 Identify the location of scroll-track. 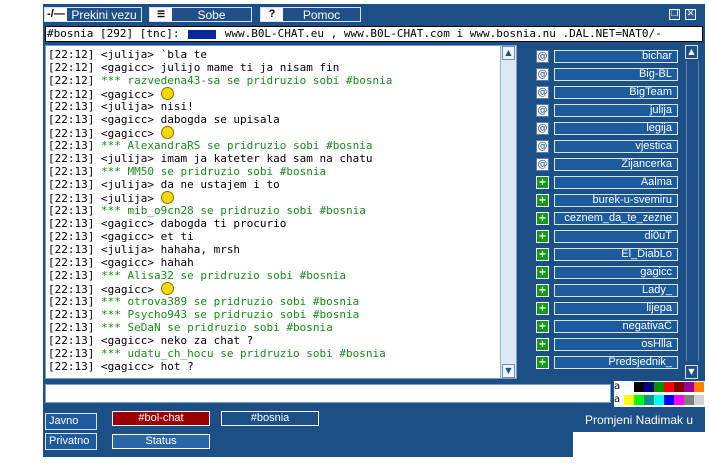
(692, 211).